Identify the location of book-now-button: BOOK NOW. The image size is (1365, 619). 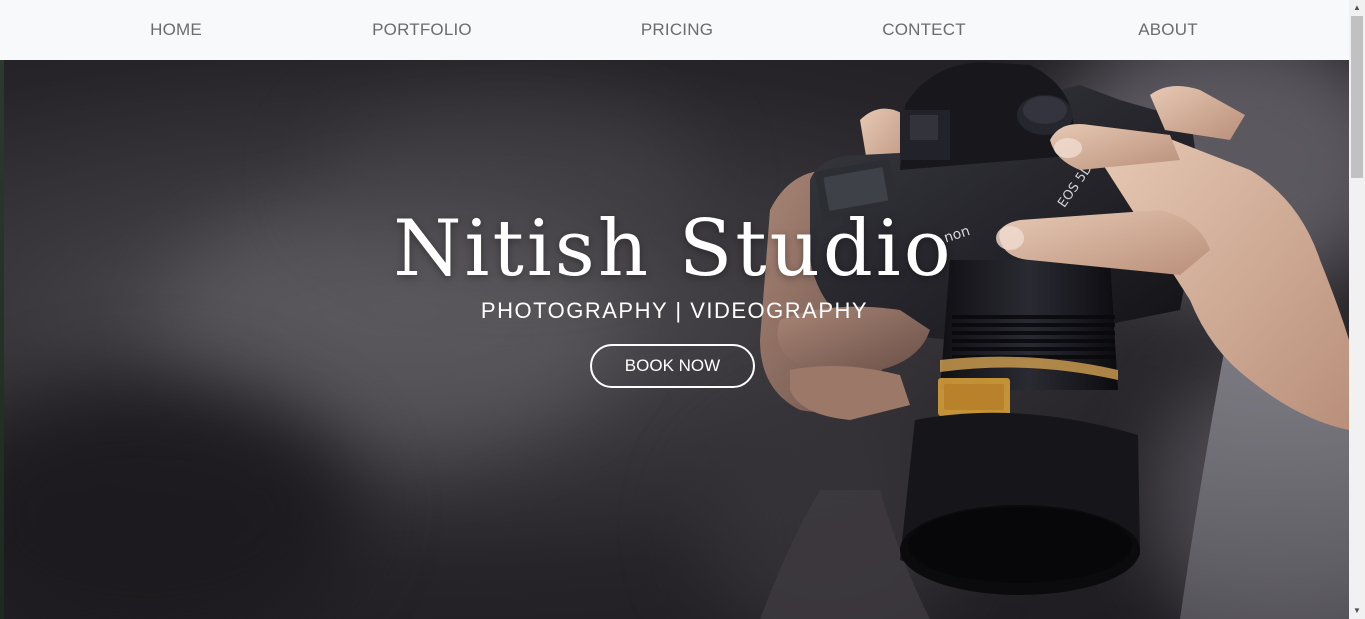
(672, 366).